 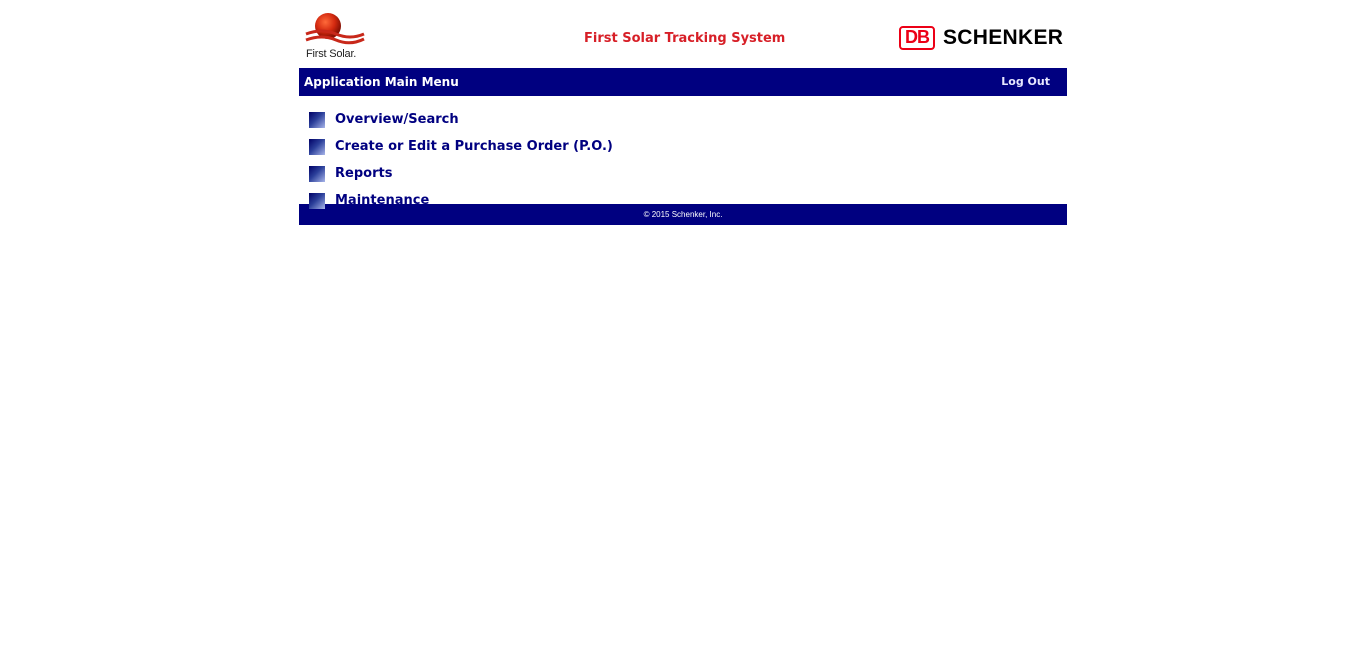 I want to click on menu-item-overview-search: Overview/Search, so click(x=688, y=119).